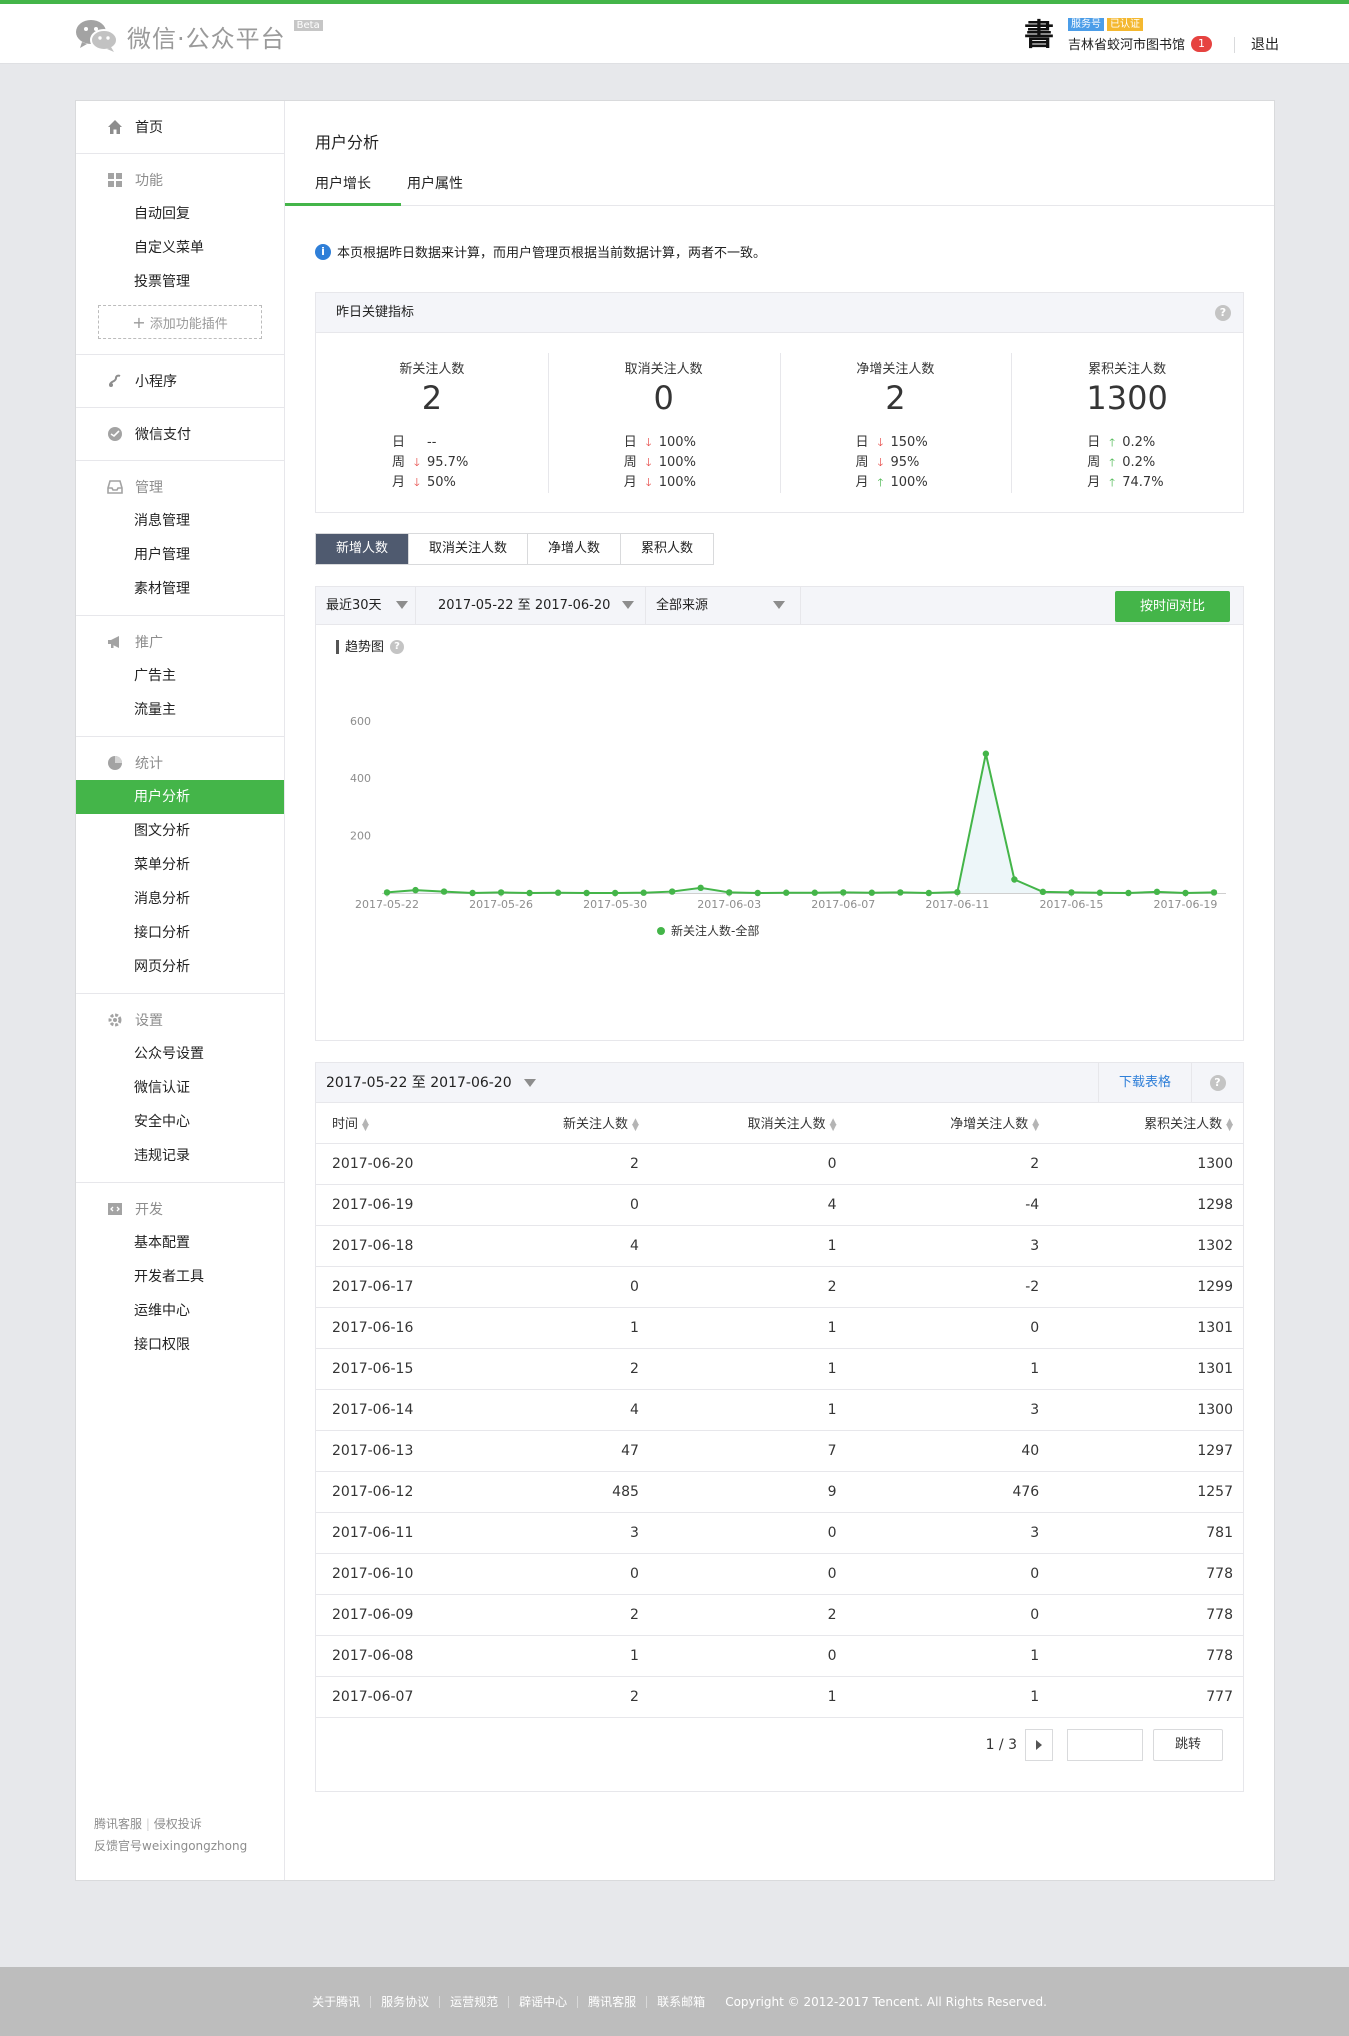 The width and height of the screenshot is (1349, 2036). Describe the element at coordinates (938, 1492) in the screenshot. I see `table-cell: 476` at that location.